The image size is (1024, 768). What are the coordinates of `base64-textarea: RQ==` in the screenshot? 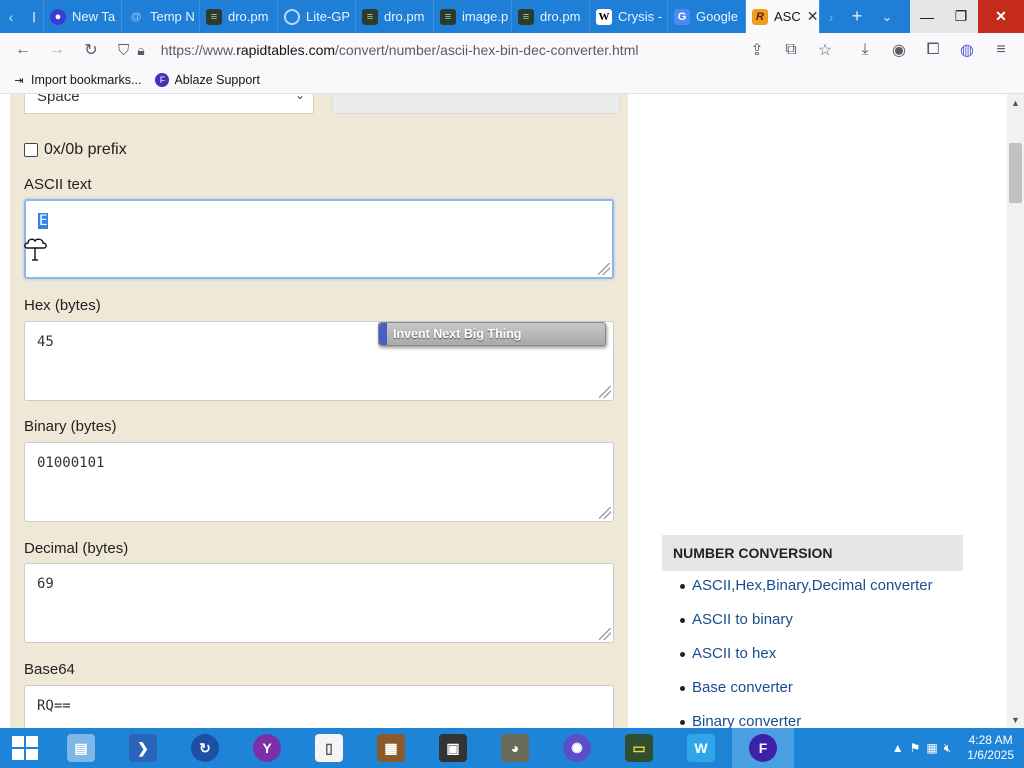 It's located at (319, 706).